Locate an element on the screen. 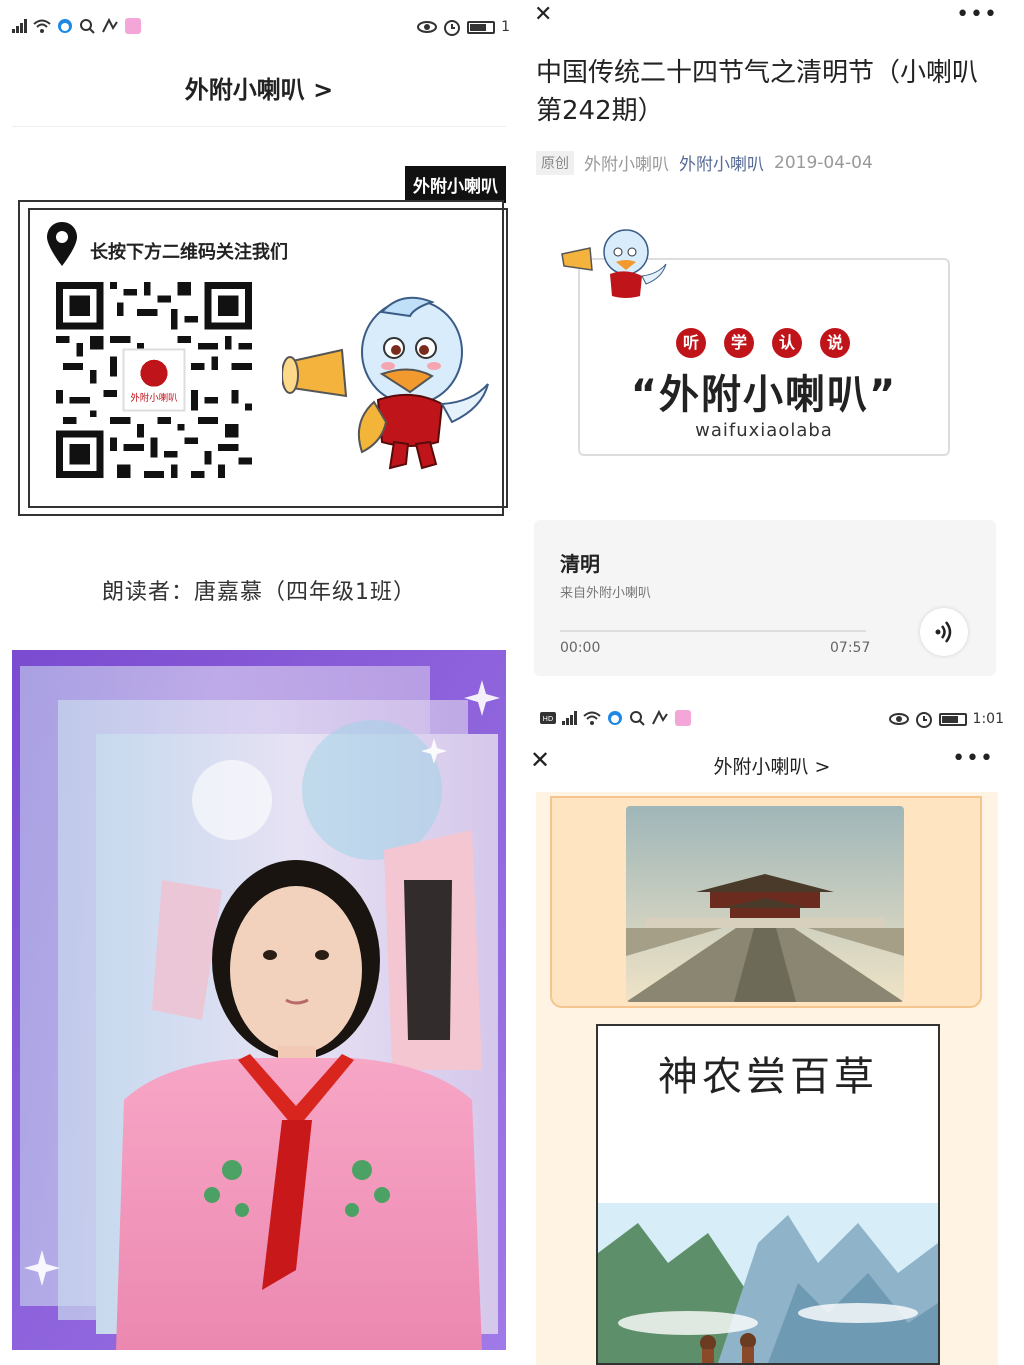 The image size is (1024, 1365). badge-listen: 听 is located at coordinates (691, 343).